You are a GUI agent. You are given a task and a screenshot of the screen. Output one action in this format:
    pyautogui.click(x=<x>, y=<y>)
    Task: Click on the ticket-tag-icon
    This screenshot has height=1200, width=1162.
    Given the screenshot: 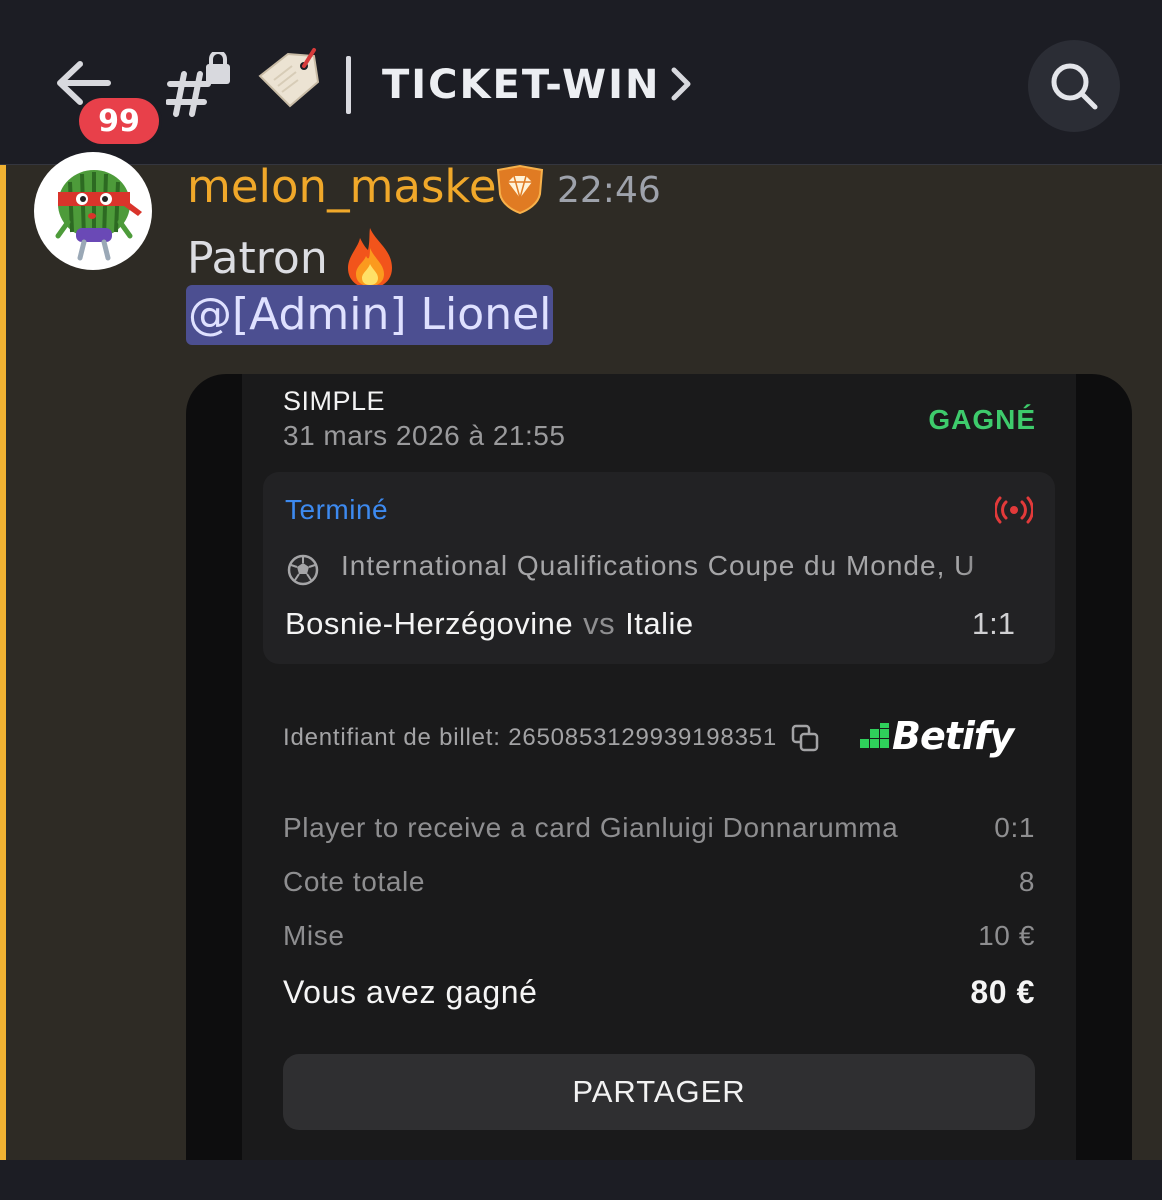 What is the action you would take?
    pyautogui.click(x=289, y=78)
    